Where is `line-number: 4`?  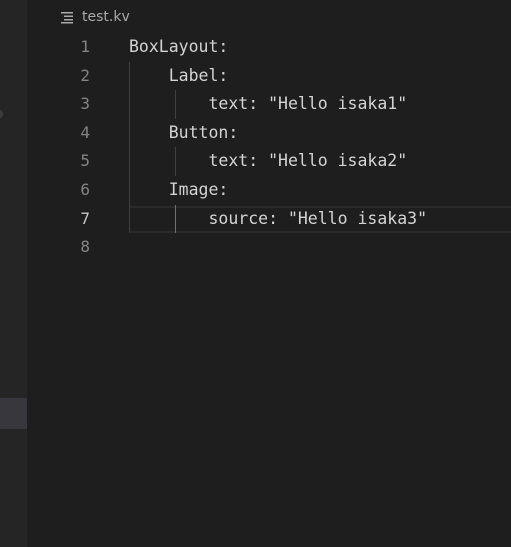 line-number: 4 is located at coordinates (85, 132).